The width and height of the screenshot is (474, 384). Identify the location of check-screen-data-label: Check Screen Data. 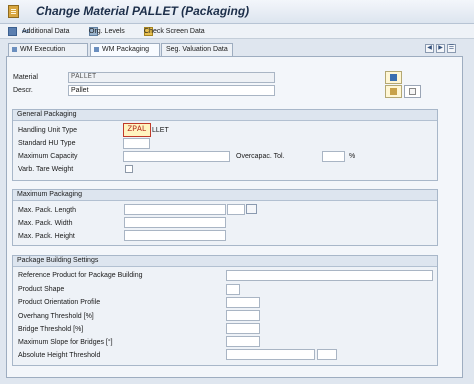
(174, 31).